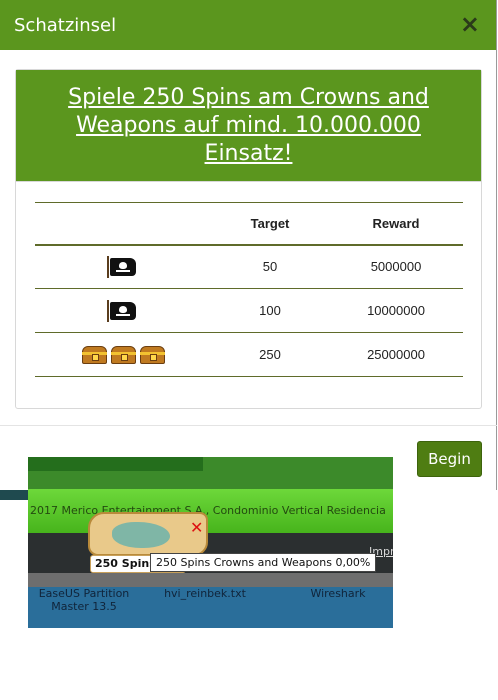  What do you see at coordinates (270, 354) in the screenshot?
I see `row-target: 250` at bounding box center [270, 354].